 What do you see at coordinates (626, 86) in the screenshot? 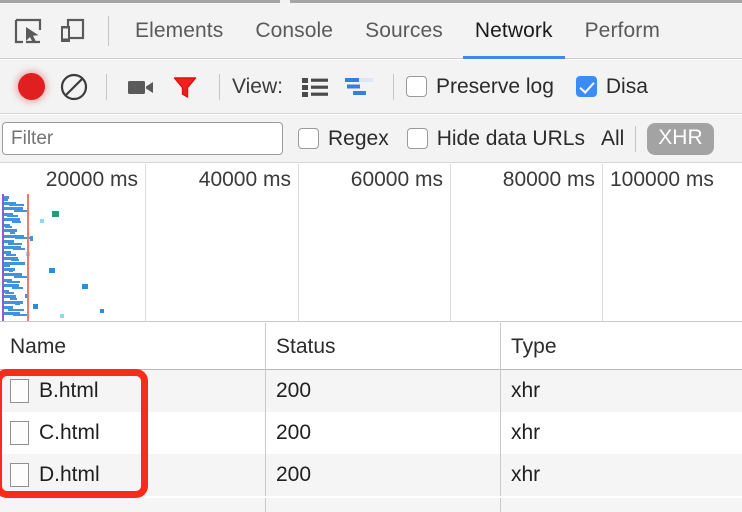
I see `disable-cache-label: Disa` at bounding box center [626, 86].